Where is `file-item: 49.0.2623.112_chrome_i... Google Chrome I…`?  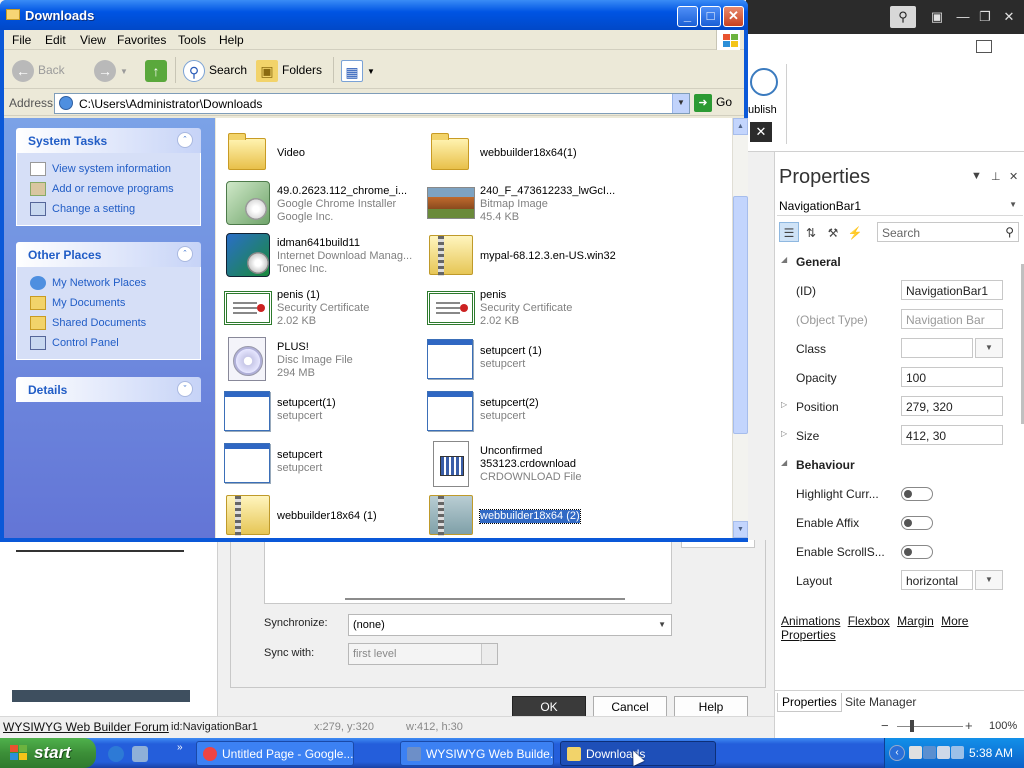
file-item: 49.0.2623.112_chrome_i... Google Chrome I… is located at coordinates (324, 204).